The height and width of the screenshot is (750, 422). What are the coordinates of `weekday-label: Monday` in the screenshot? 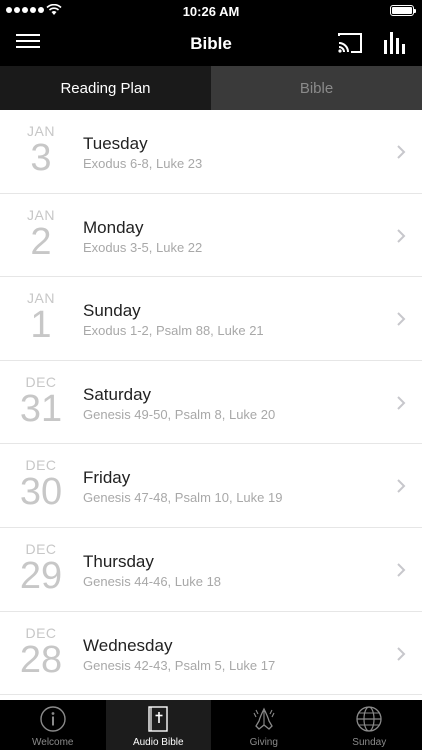 It's located at (113, 227).